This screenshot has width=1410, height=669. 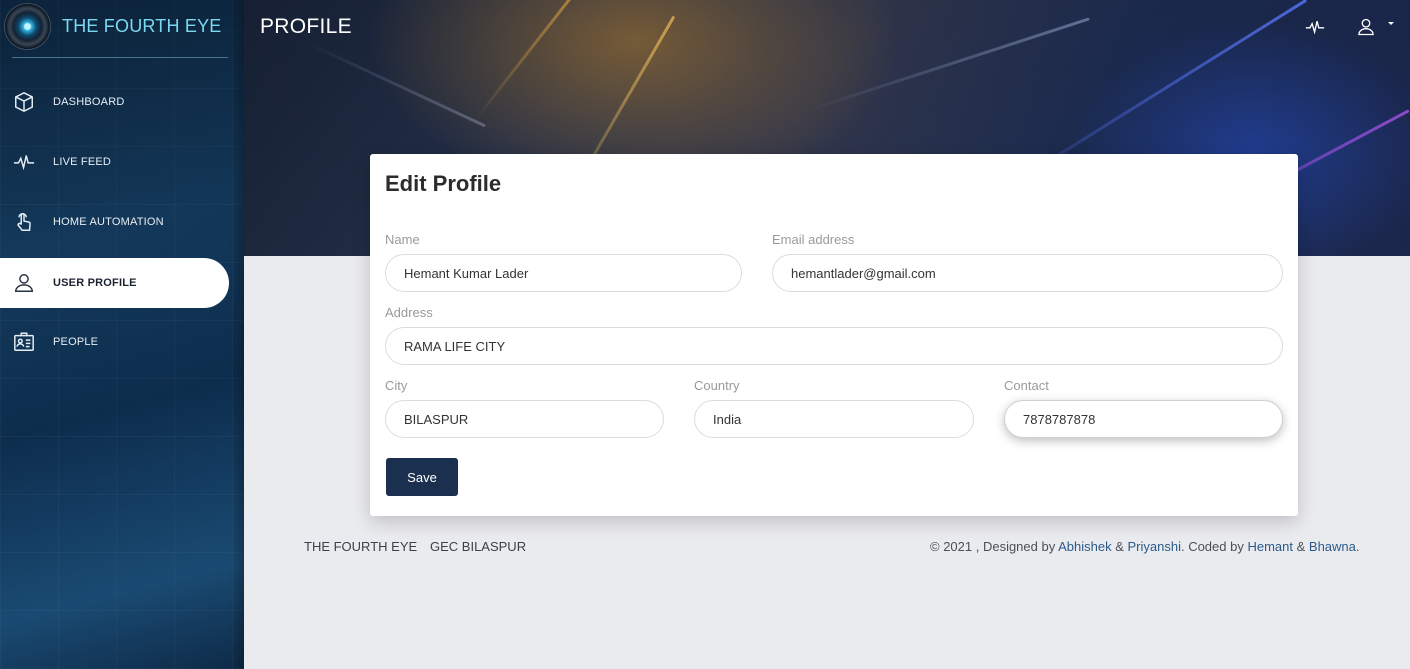 What do you see at coordinates (1084, 546) in the screenshot?
I see `designer-link: Abhishek` at bounding box center [1084, 546].